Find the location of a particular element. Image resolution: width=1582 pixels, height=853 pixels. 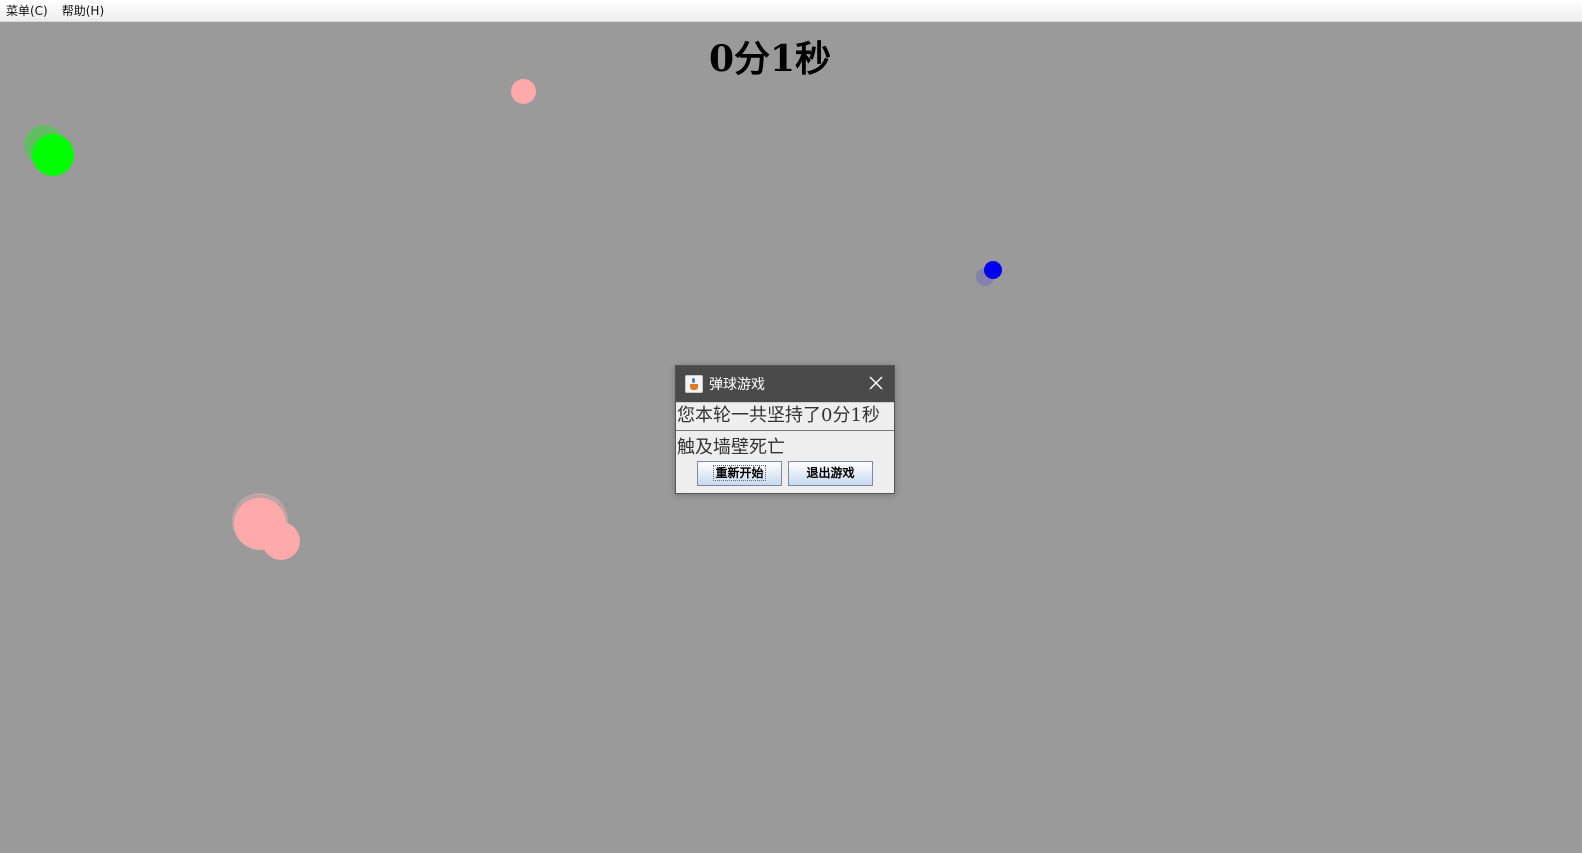

exit-button-label: 退出游戏 is located at coordinates (830, 473).